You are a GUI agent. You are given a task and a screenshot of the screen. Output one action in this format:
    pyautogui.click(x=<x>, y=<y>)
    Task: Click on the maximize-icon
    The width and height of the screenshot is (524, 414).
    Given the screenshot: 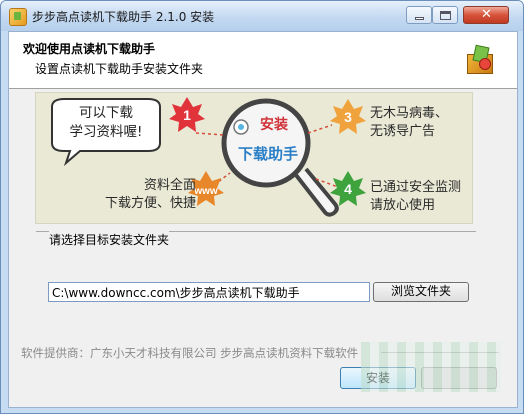 What is the action you would take?
    pyautogui.click(x=445, y=15)
    